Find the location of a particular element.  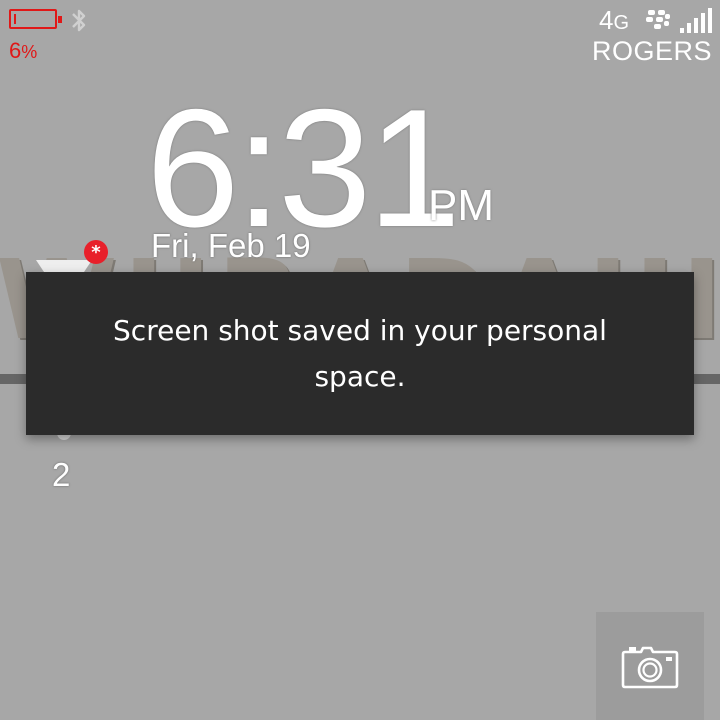

battery-percent-label: 6% is located at coordinates (23, 51).